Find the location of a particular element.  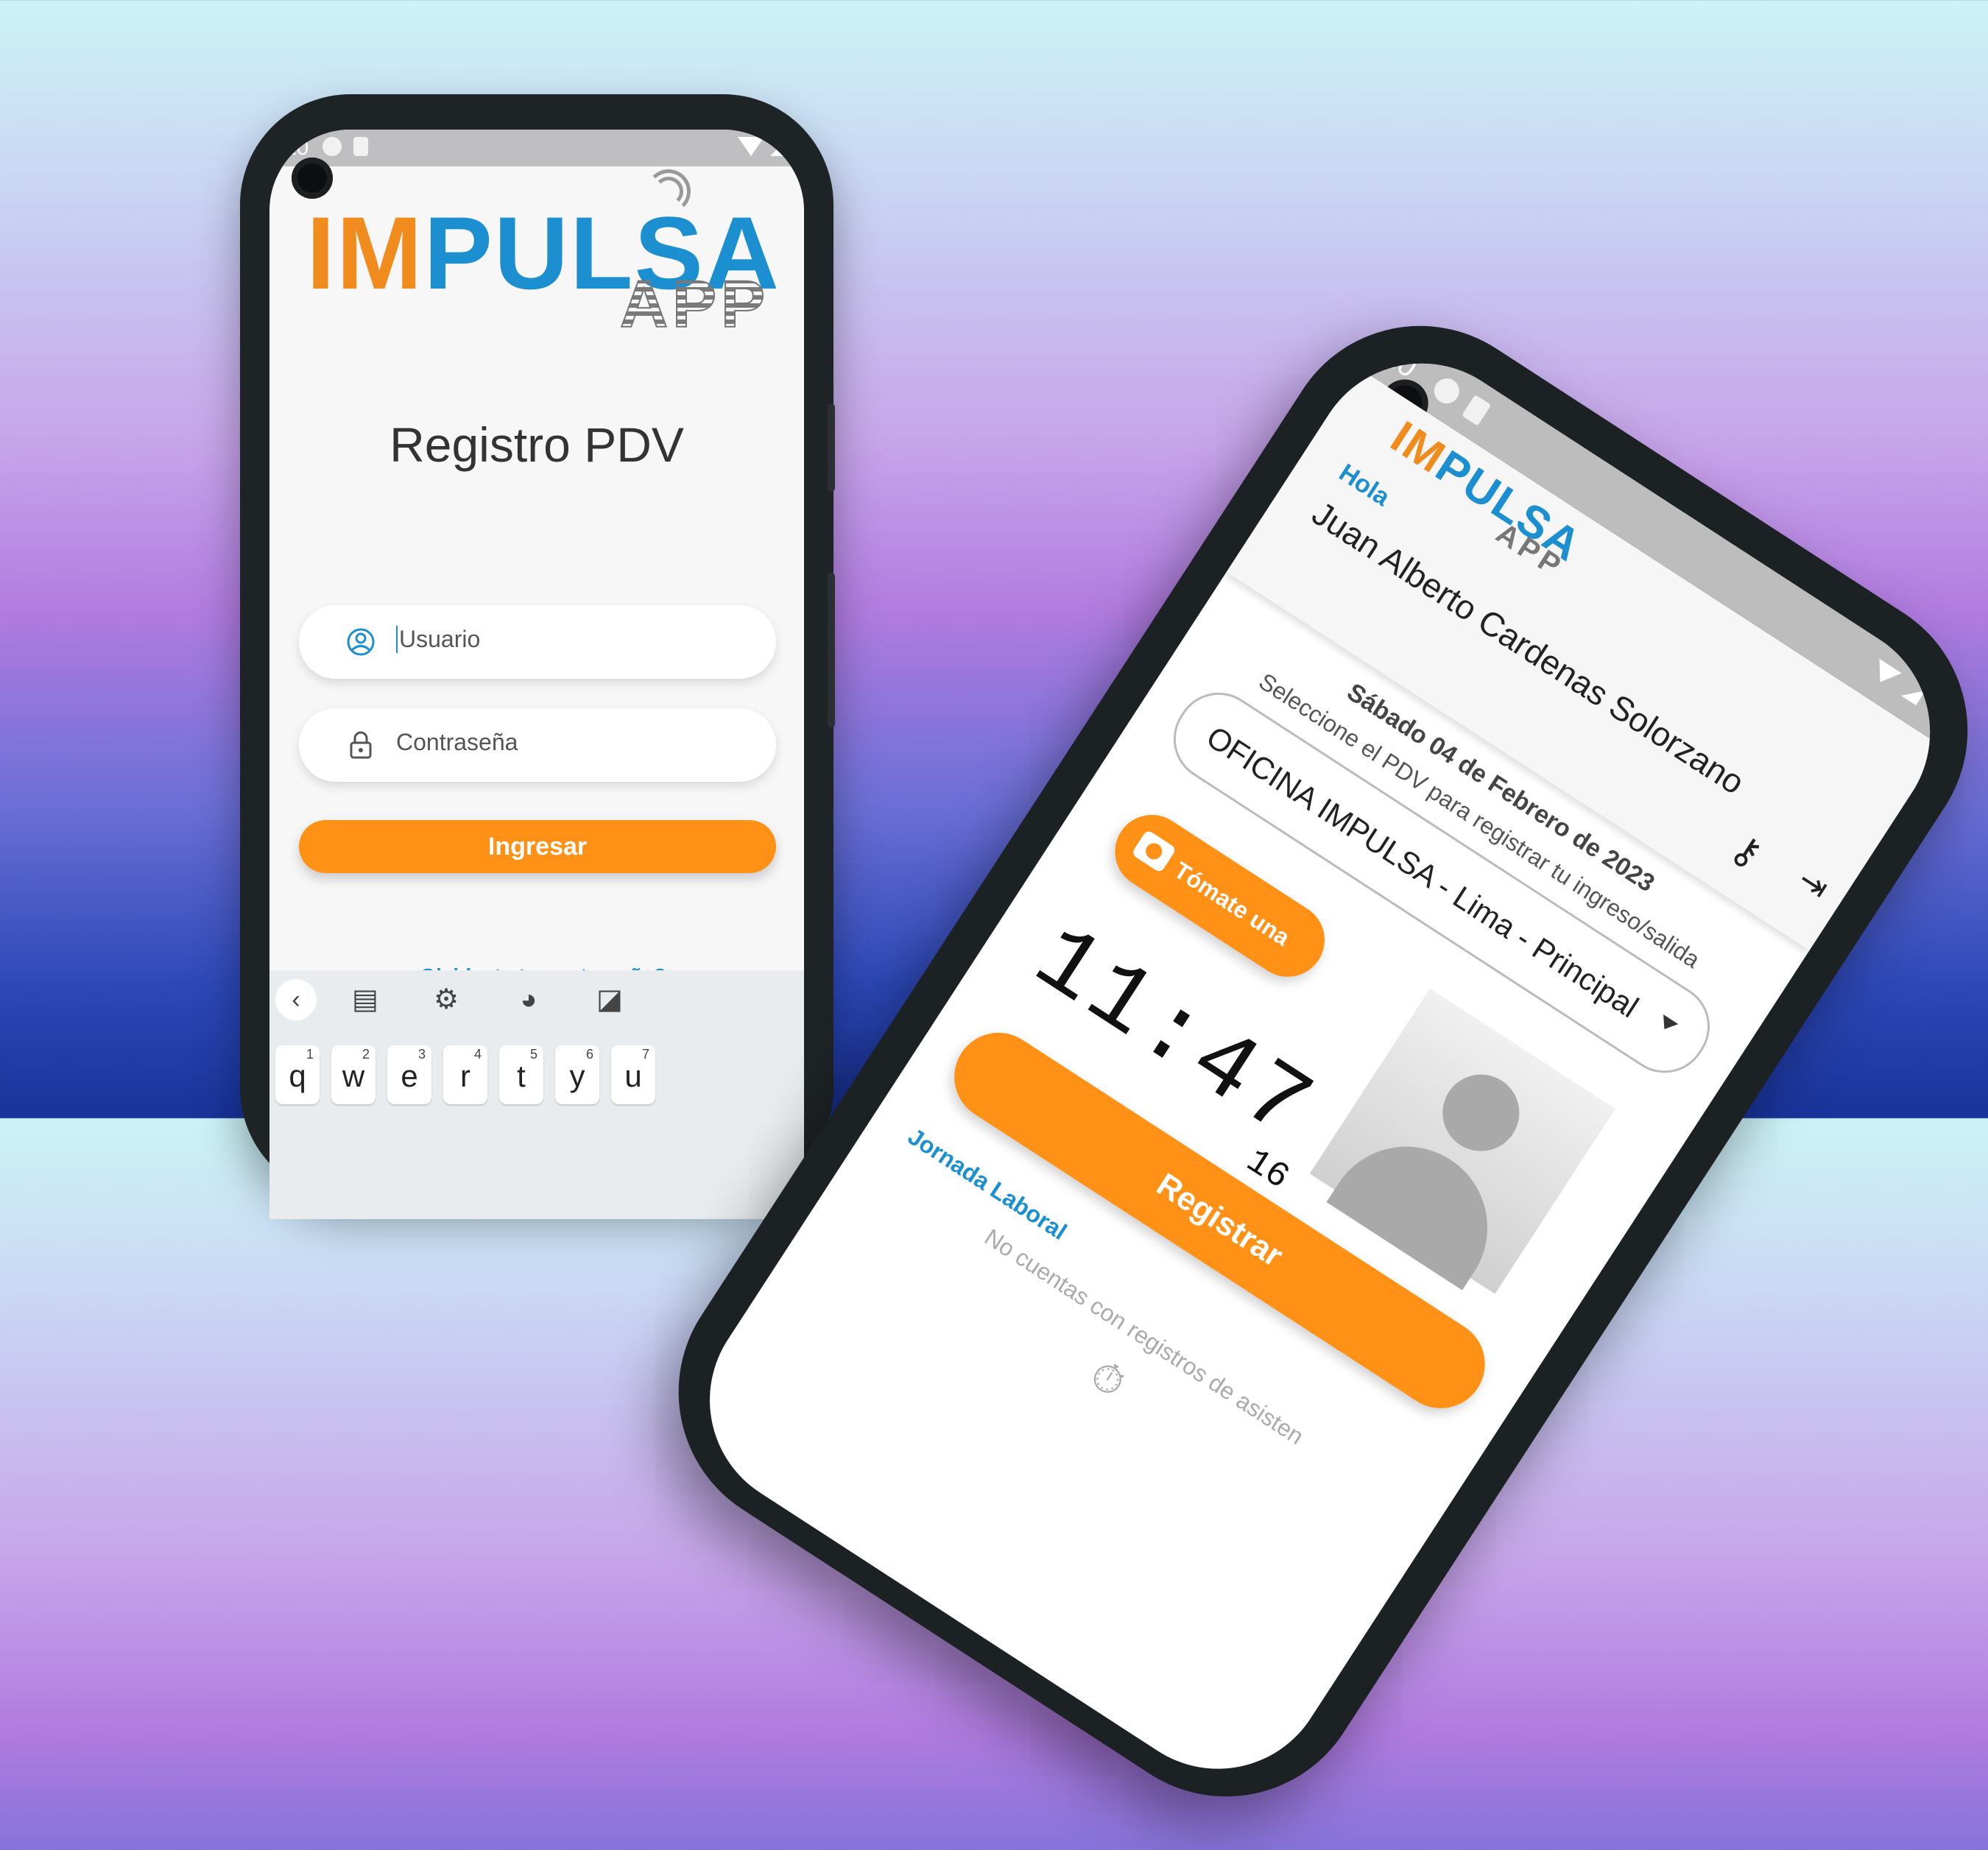

gear-icon: ⚙ is located at coordinates (446, 1000).